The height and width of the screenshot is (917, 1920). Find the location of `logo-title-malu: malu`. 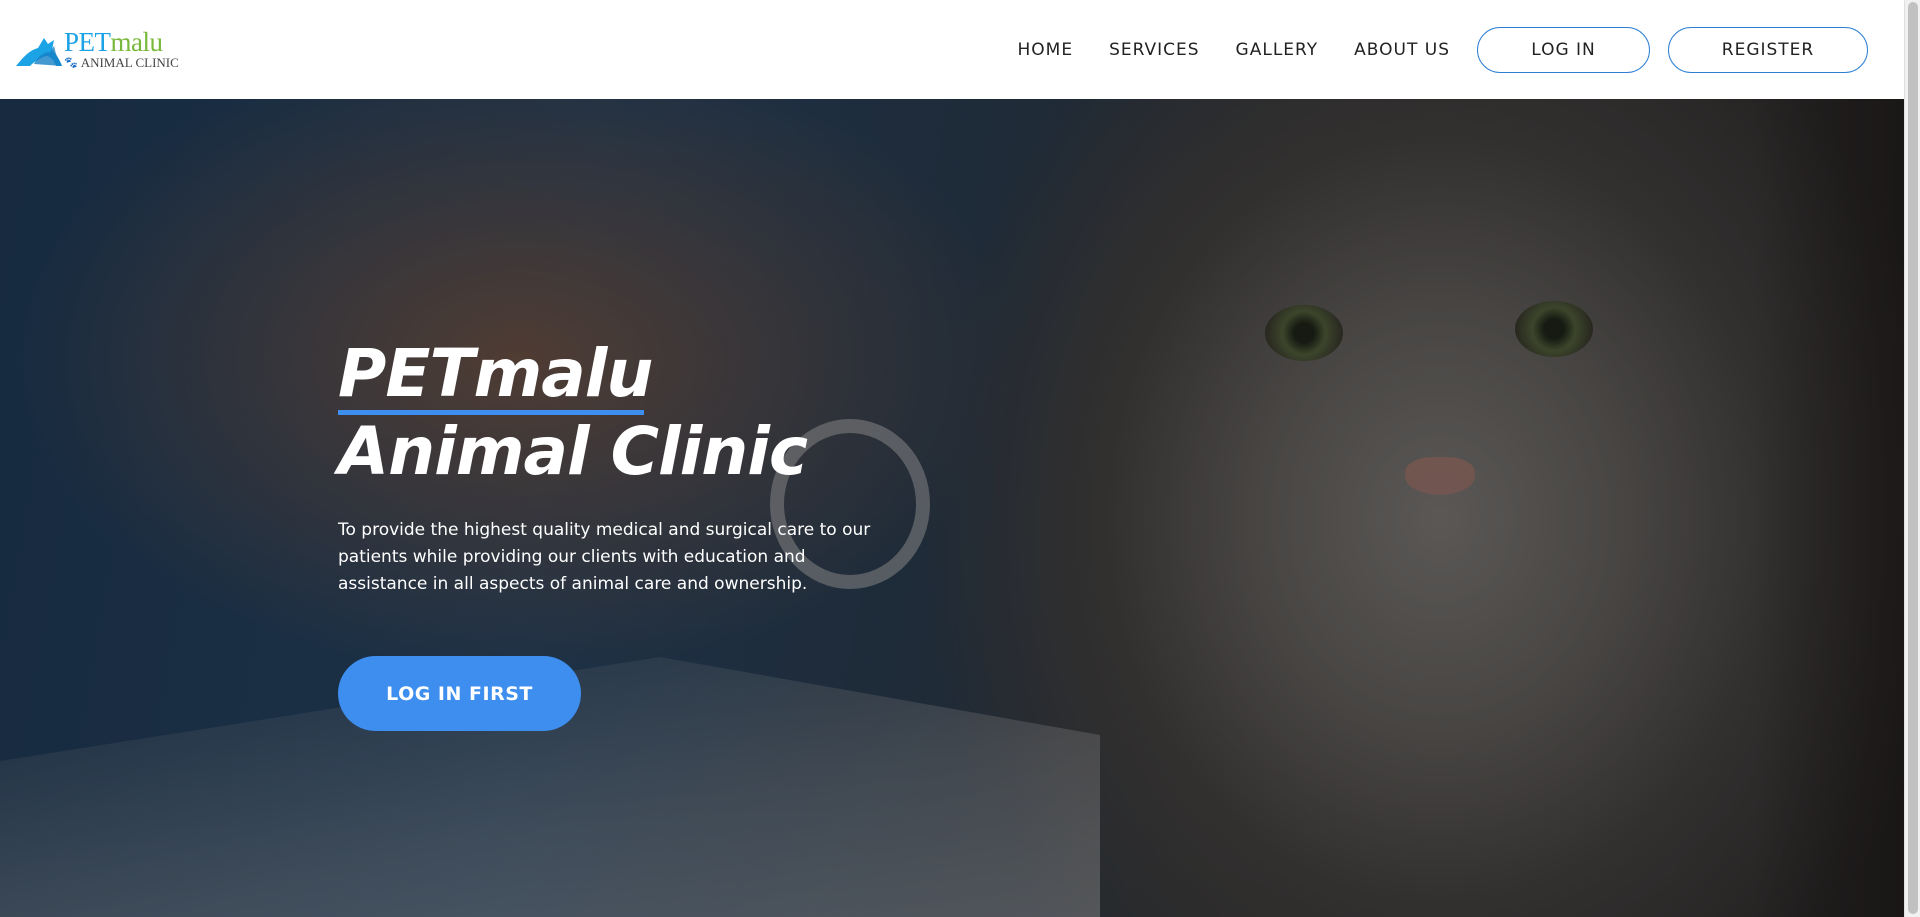

logo-title-malu: malu is located at coordinates (137, 42).